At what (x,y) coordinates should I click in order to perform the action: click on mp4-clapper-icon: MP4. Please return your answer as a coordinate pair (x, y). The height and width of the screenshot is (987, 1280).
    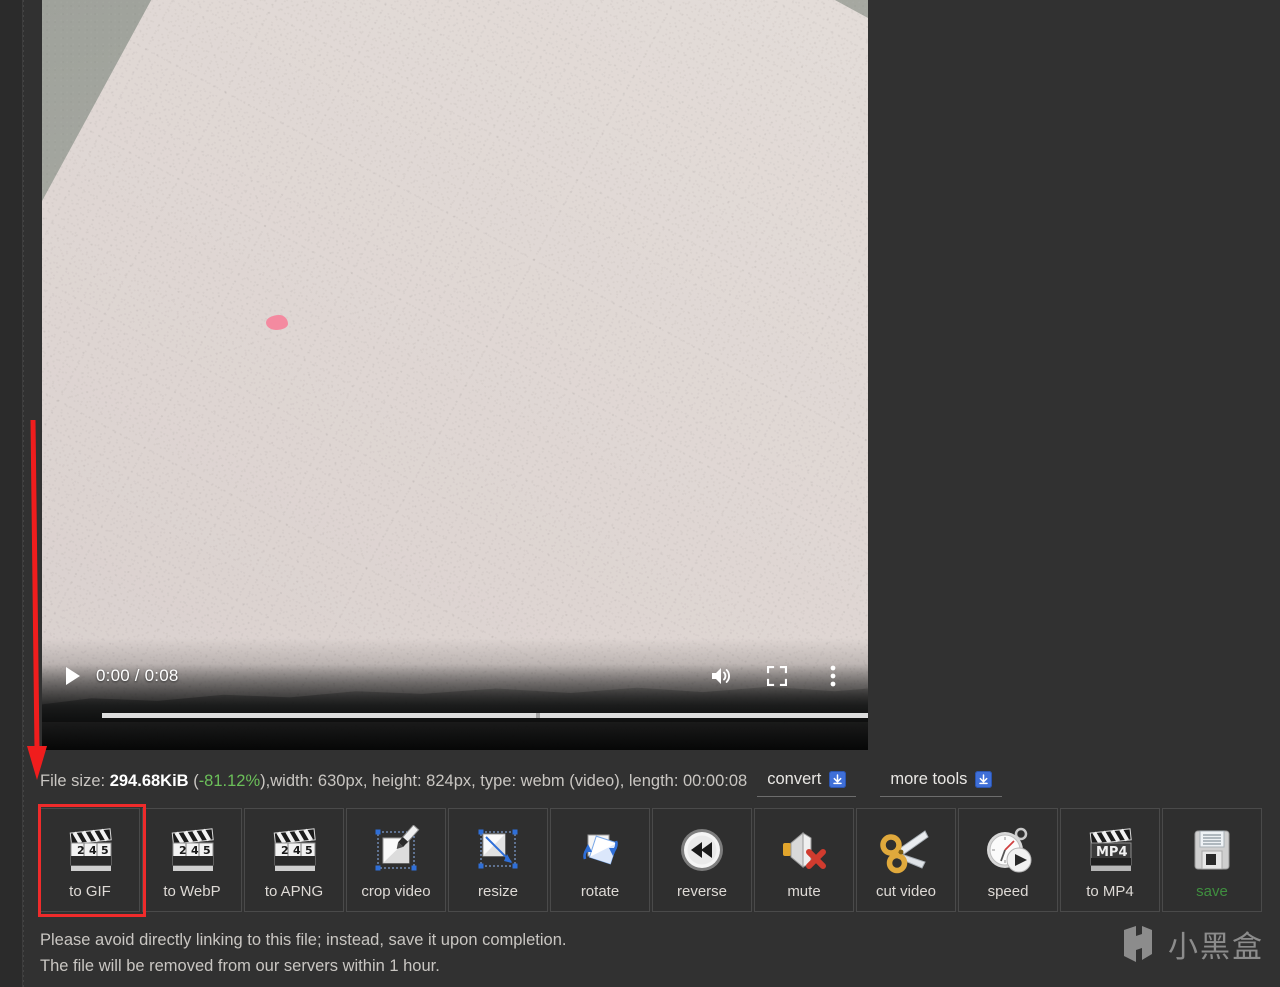
    Looking at the image, I should click on (1110, 850).